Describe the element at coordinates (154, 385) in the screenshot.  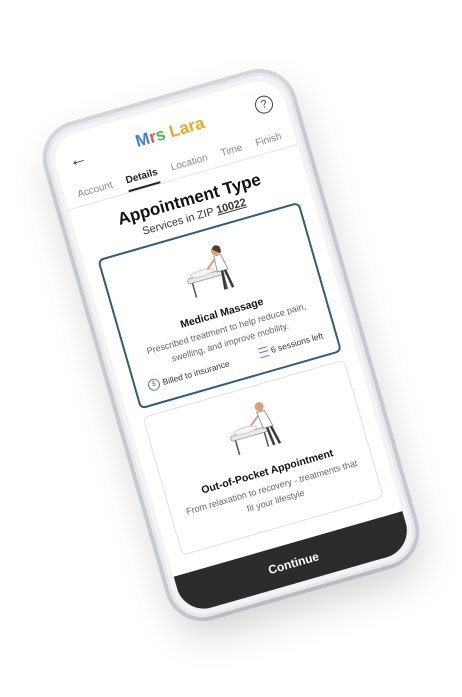
I see `insurance-icon: $` at that location.